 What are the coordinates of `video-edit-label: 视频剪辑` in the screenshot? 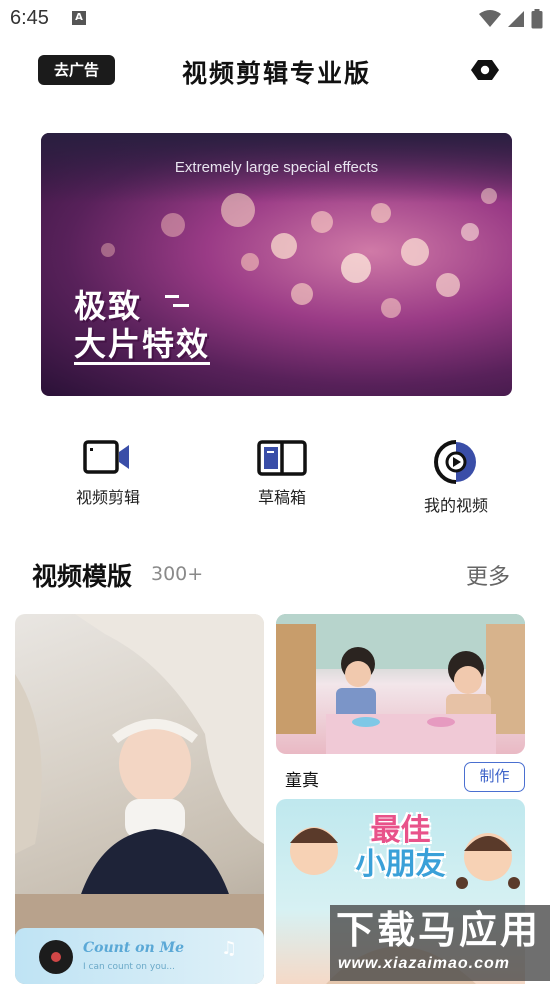 It's located at (107, 497).